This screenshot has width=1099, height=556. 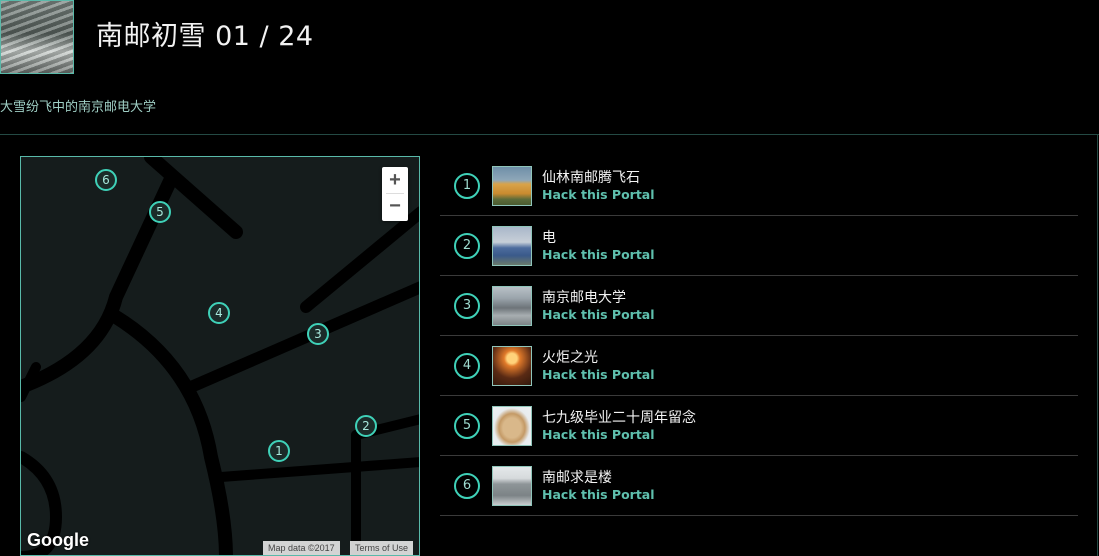 I want to click on portal-name: 仙林南邮腾飞石, so click(x=591, y=178).